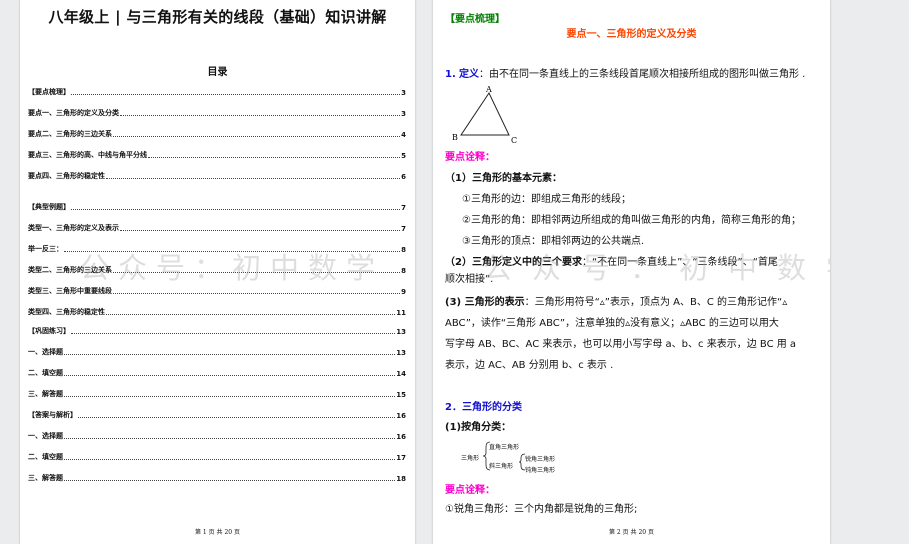 This screenshot has height=544, width=909. Describe the element at coordinates (503, 178) in the screenshot. I see `elements-title: （1）三角形的基本元素：` at that location.